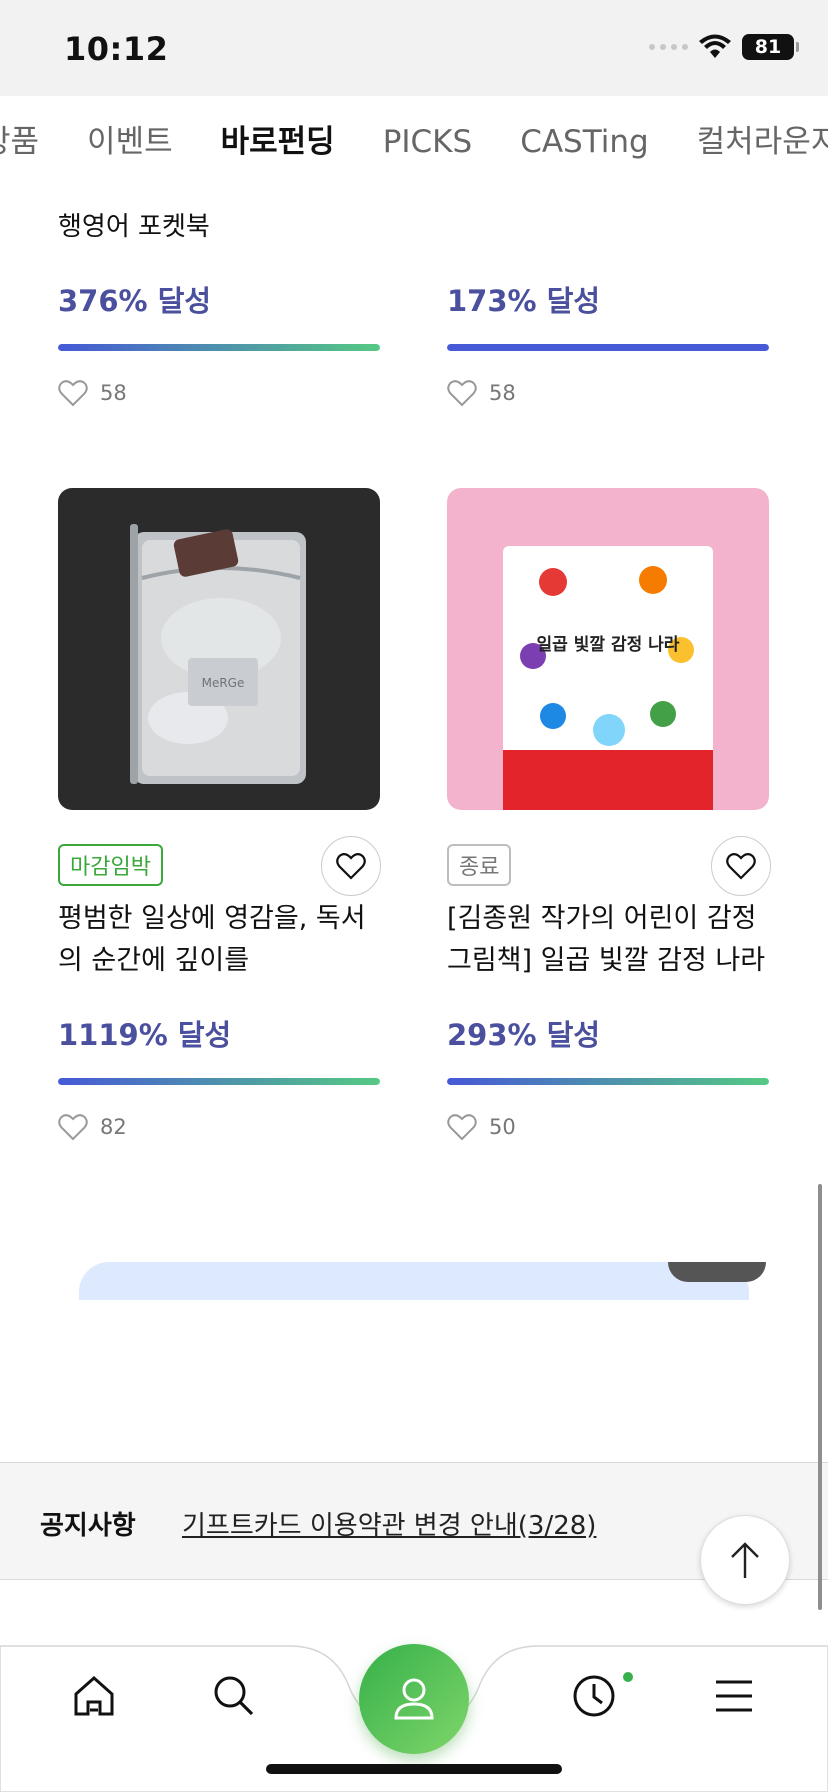 This screenshot has width=828, height=1792. I want to click on product-card: 평범한 일상에 영감을, 독서의 순간에 깊이를 1119% 달성 82, so click(219, 1019).